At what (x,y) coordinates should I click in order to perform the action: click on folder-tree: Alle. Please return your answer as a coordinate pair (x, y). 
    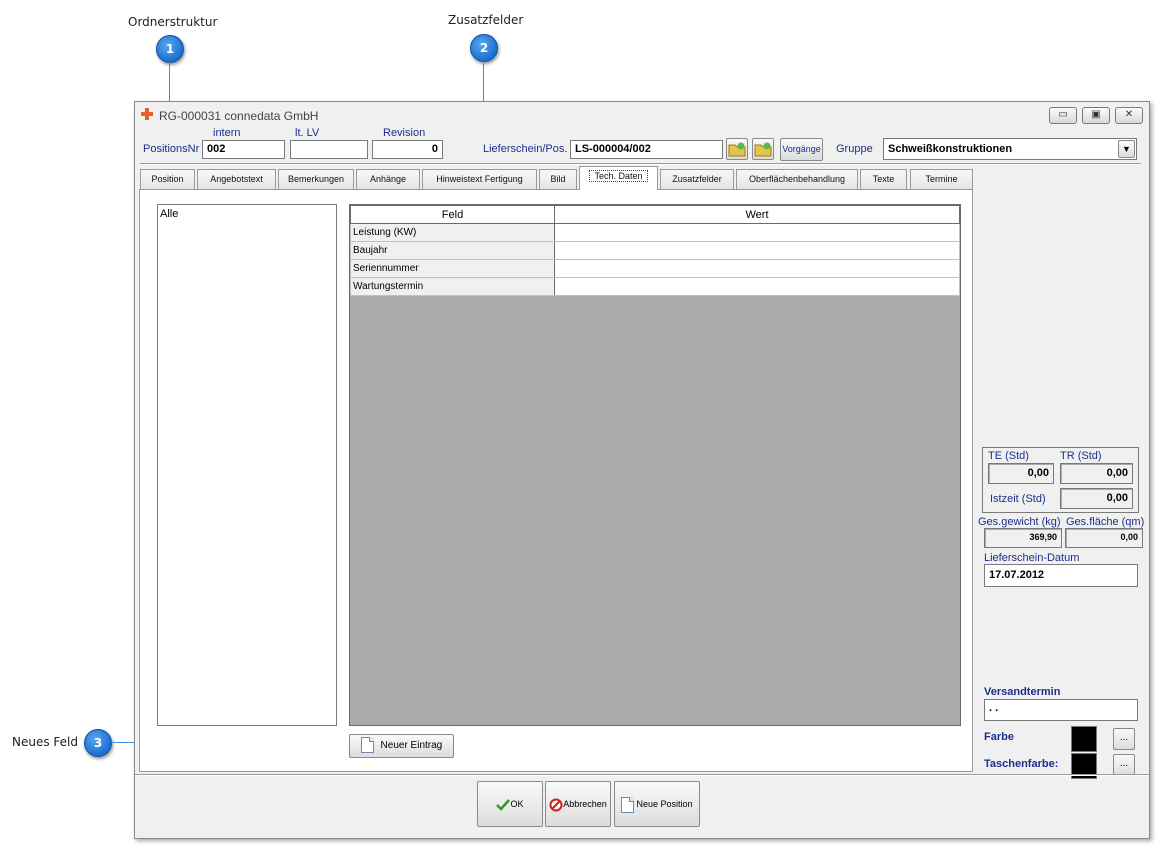
    Looking at the image, I should click on (247, 465).